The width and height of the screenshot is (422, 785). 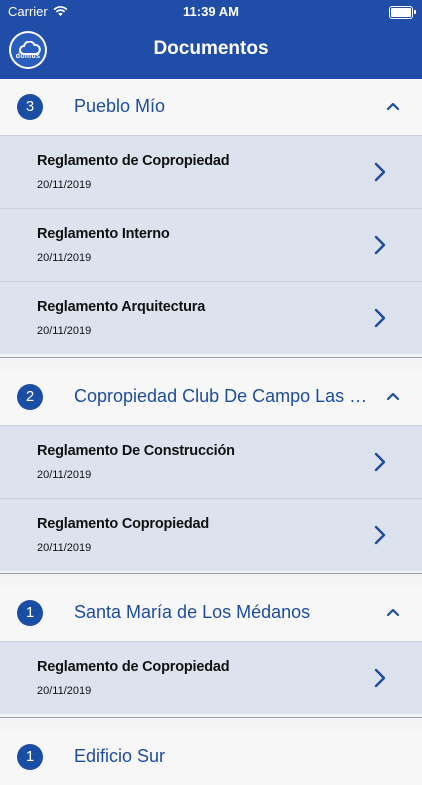 What do you see at coordinates (136, 451) in the screenshot?
I see `document-name: Reglamento De Construcción` at bounding box center [136, 451].